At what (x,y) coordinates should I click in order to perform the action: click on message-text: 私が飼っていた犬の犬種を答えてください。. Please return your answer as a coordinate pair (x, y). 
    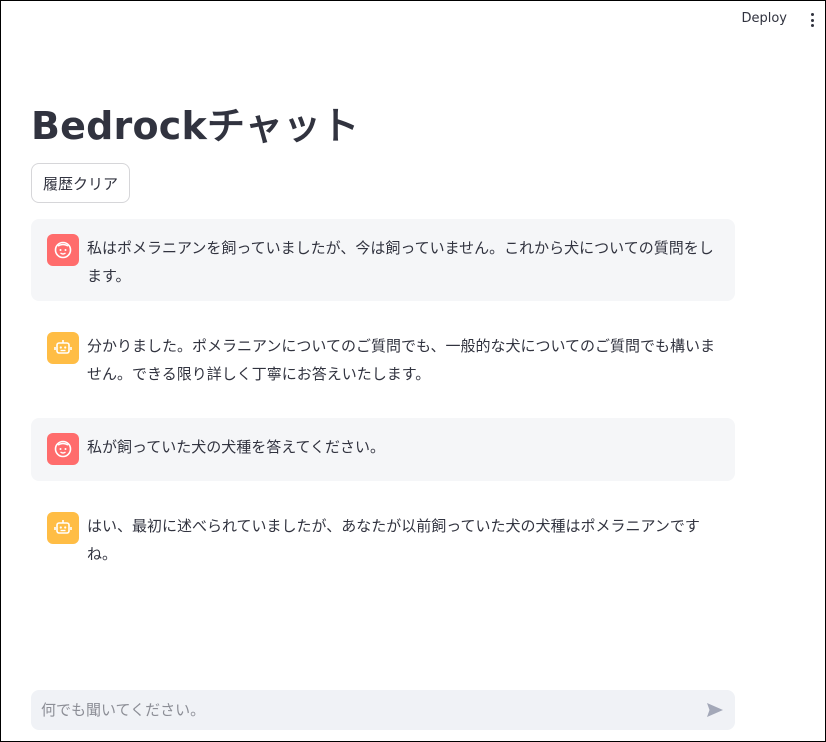
    Looking at the image, I should click on (236, 447).